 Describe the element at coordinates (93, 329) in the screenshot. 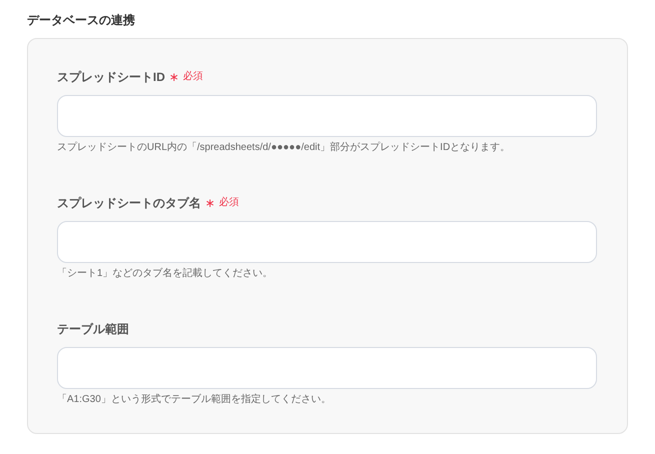

I see `field-label: テーブル範囲` at that location.